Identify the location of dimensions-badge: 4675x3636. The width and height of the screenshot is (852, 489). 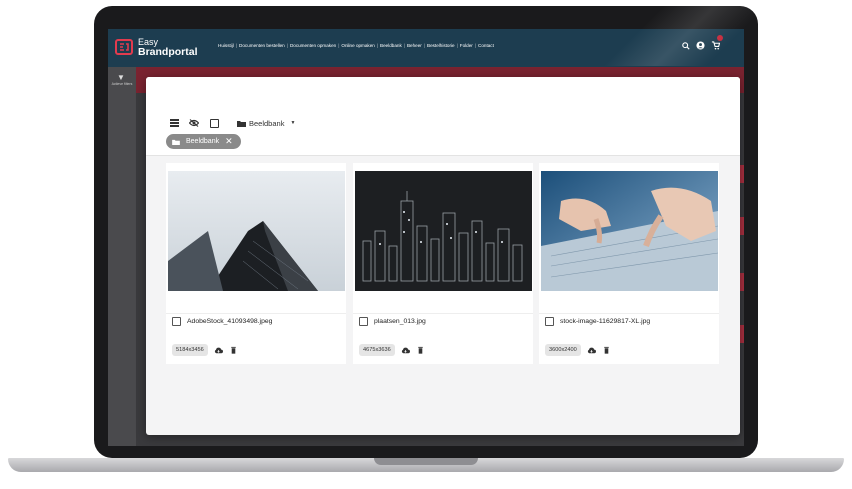
(377, 350).